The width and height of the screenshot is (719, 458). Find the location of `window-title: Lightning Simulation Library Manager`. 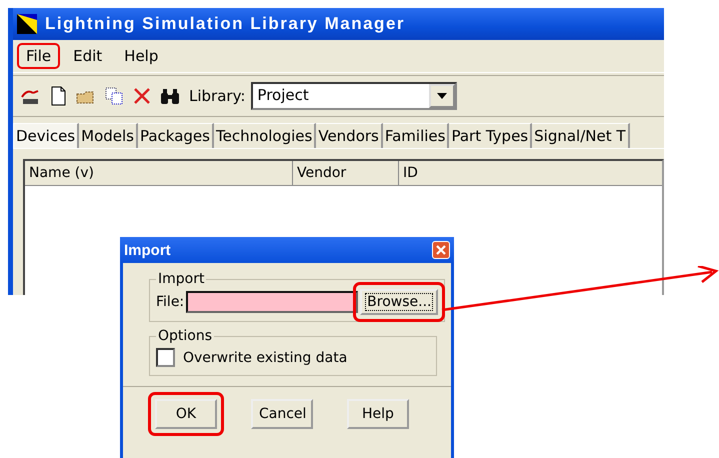

window-title: Lightning Simulation Library Manager is located at coordinates (225, 24).